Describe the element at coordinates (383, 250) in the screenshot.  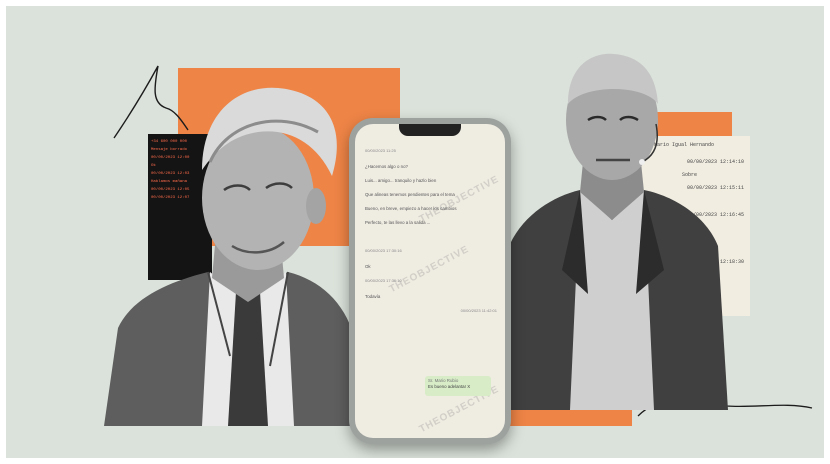
I see `message-timestamp: 00/00/2023 17:30:16` at that location.